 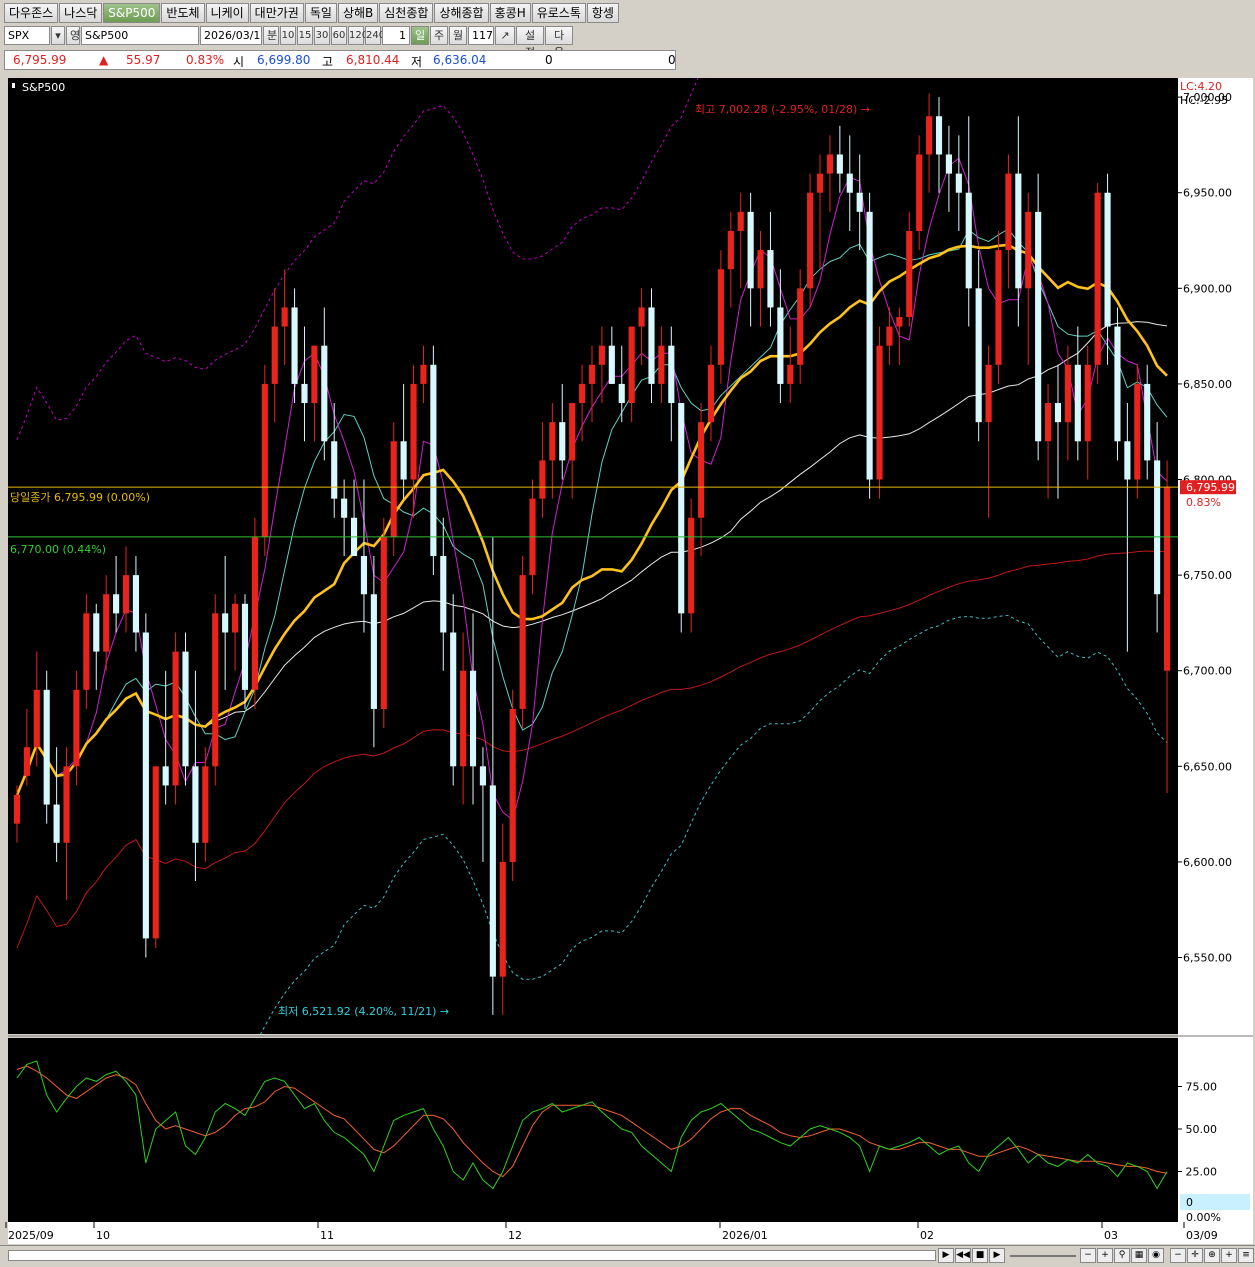 What do you see at coordinates (1156, 1255) in the screenshot?
I see `camera-icon: ◉` at bounding box center [1156, 1255].